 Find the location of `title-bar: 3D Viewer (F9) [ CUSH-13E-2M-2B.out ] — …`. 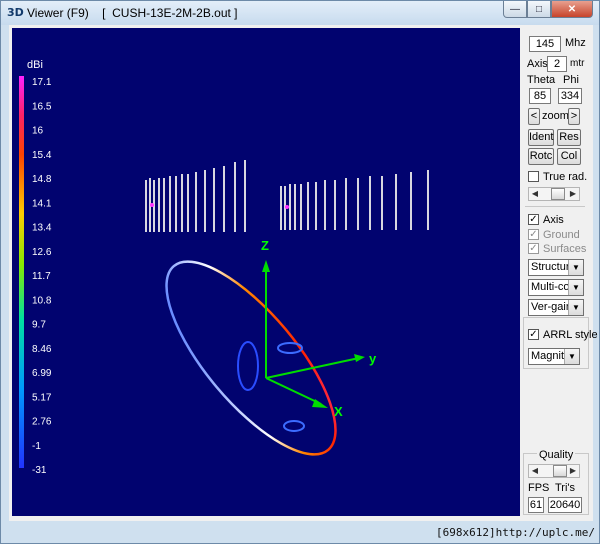

title-bar: 3D Viewer (F9) [ CUSH-13E-2M-2B.out ] — … is located at coordinates (300, 13).